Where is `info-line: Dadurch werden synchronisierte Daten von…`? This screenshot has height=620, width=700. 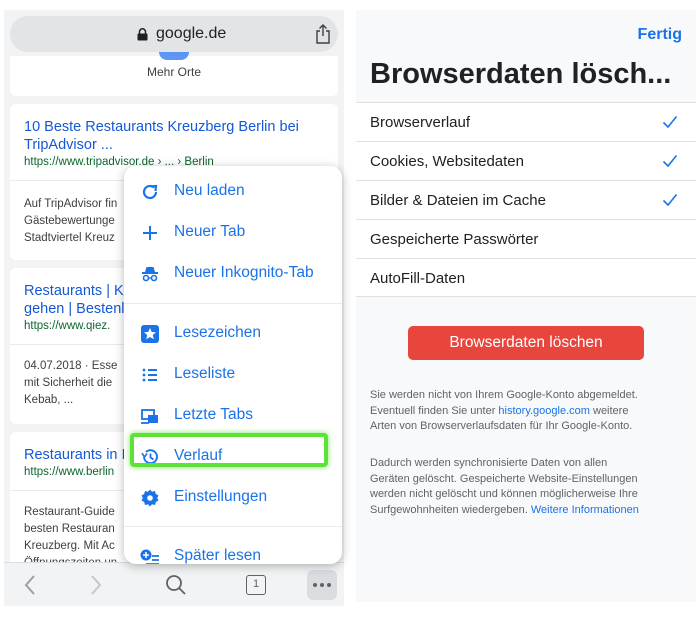
info-line: Dadurch werden synchronisierte Daten von… is located at coordinates (489, 463).